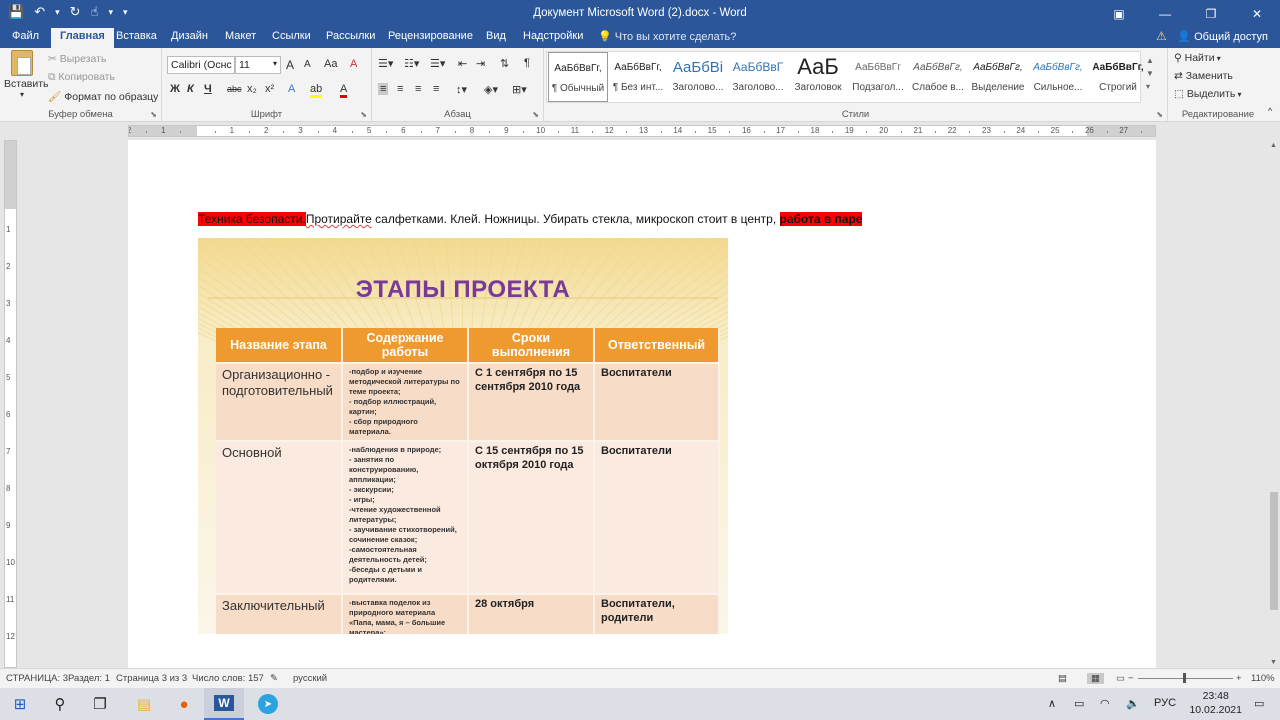 The image size is (1280, 720). I want to click on style-title: АаБ Заголовок, so click(818, 77).